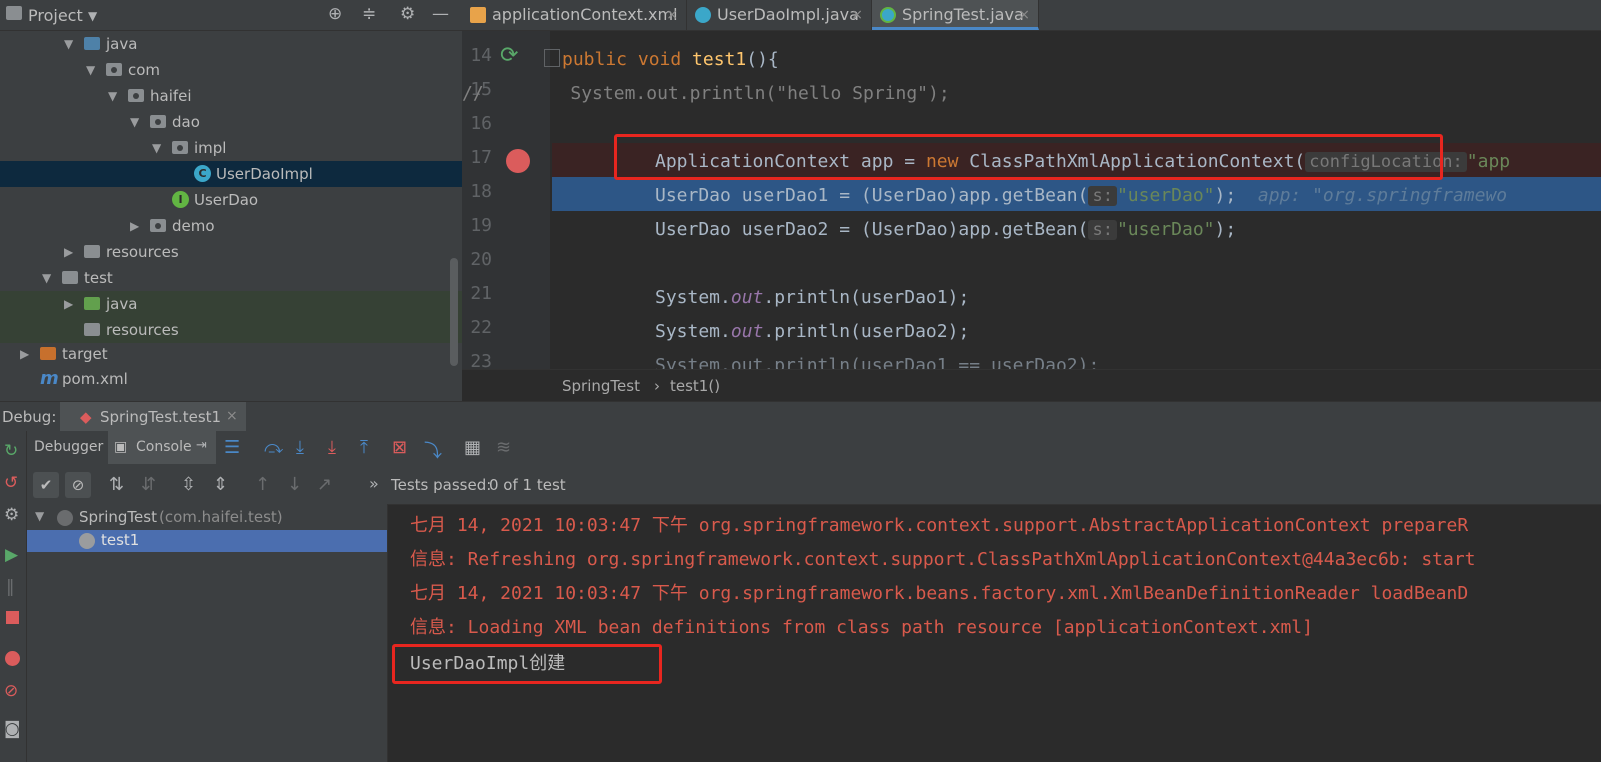  Describe the element at coordinates (231, 226) in the screenshot. I see `tree-item-demo: ▶ demo` at that location.